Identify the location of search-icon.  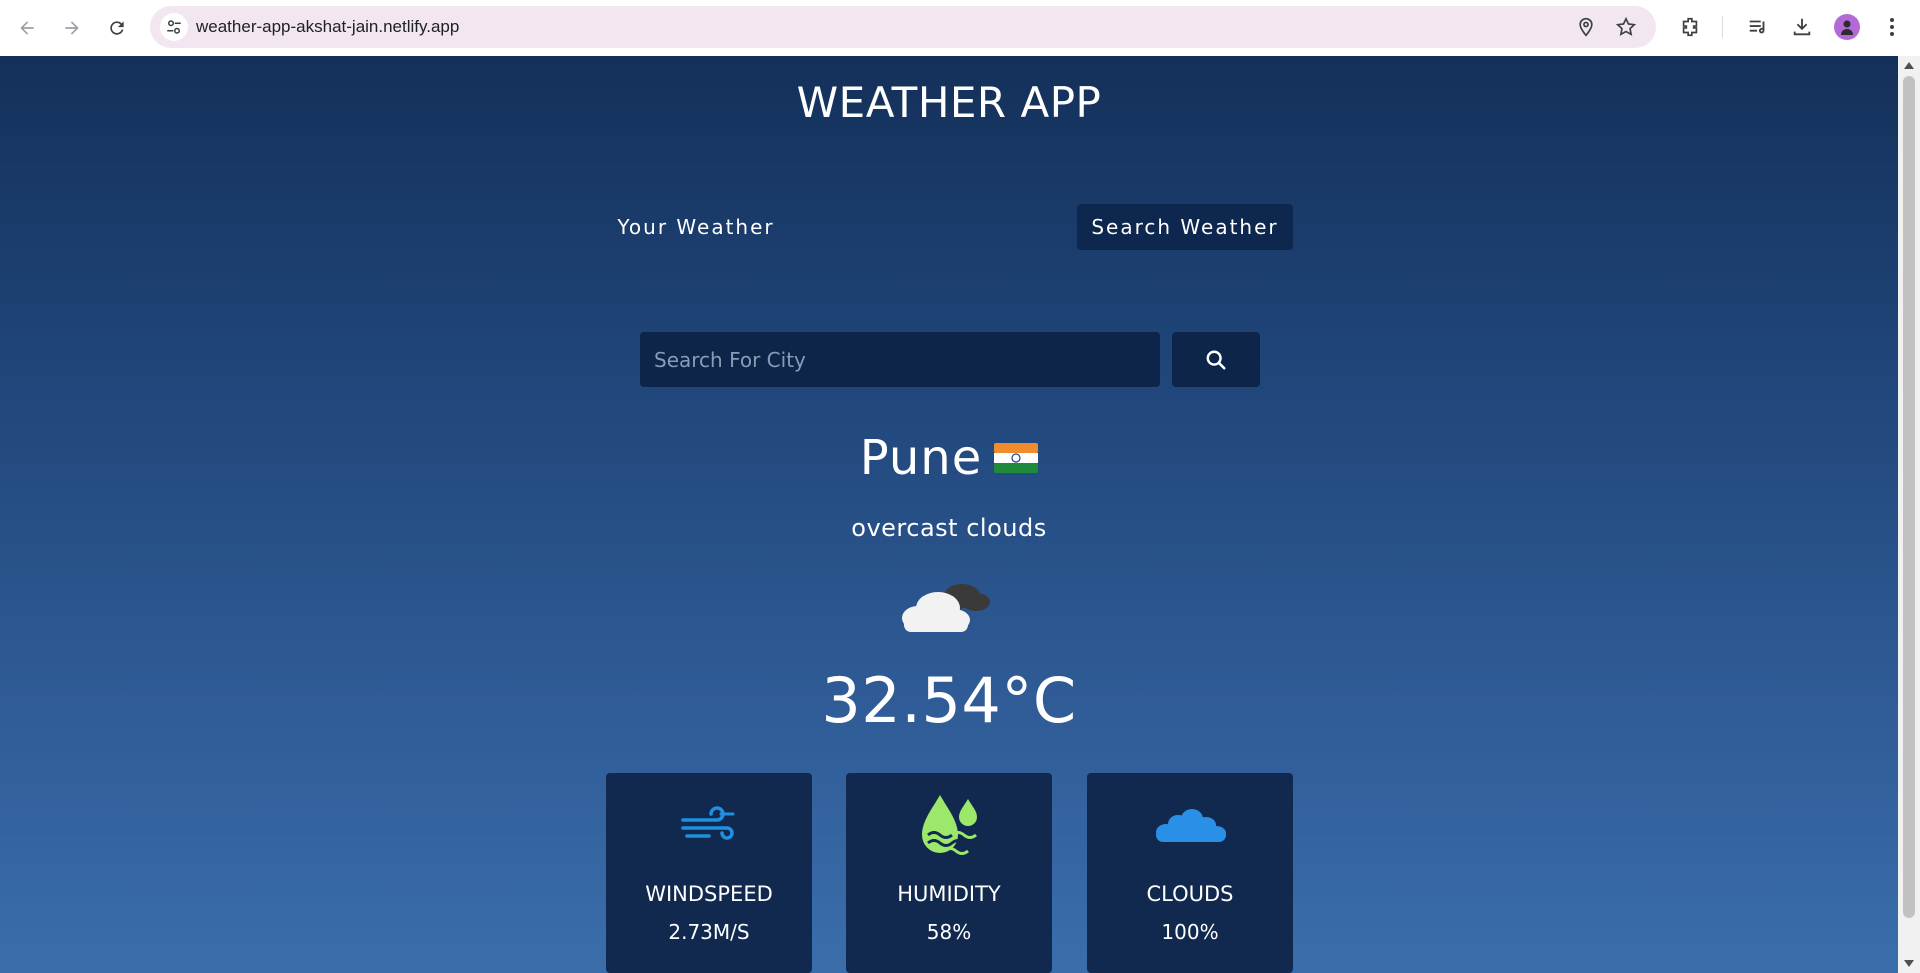
(1216, 360).